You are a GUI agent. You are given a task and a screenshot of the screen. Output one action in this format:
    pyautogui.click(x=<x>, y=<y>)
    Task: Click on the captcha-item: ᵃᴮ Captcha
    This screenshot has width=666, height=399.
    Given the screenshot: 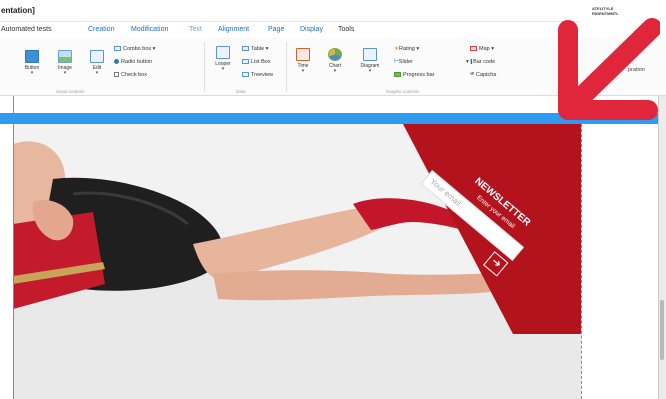 What is the action you would take?
    pyautogui.click(x=483, y=75)
    